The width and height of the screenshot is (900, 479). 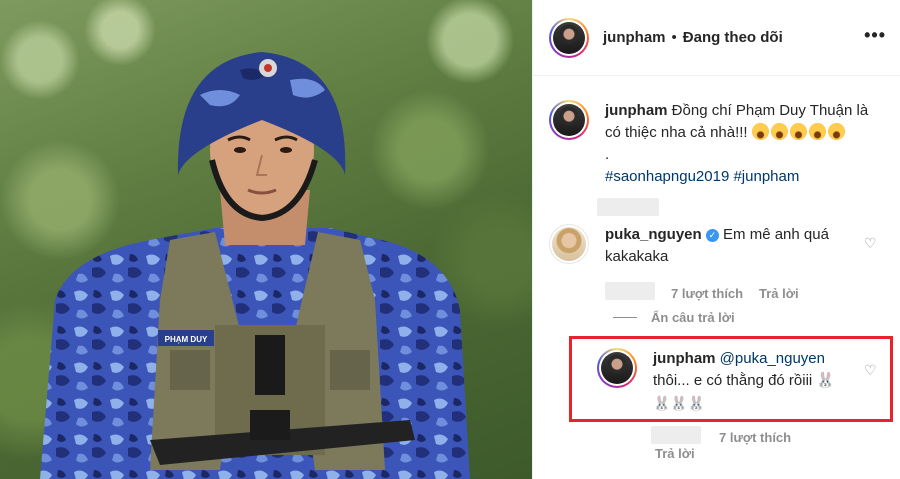 What do you see at coordinates (755, 437) in the screenshot?
I see `reply-likes: 7 lượt thích` at bounding box center [755, 437].